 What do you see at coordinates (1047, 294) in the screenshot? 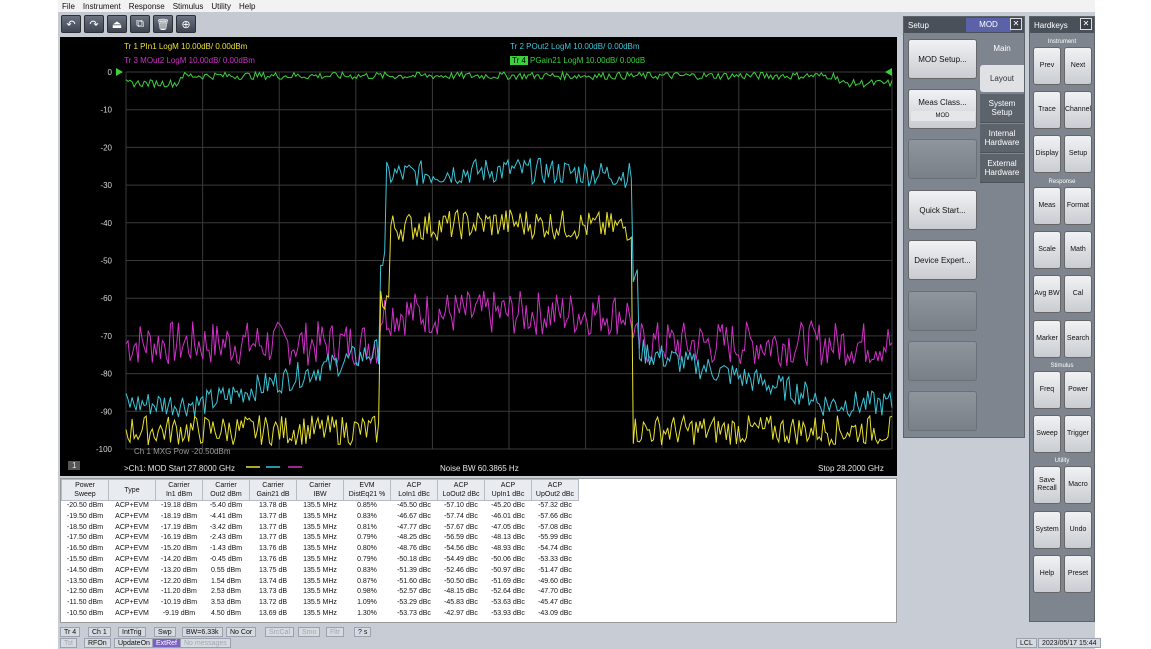
I see `hardkey-avg-bw: Avg BW` at bounding box center [1047, 294].